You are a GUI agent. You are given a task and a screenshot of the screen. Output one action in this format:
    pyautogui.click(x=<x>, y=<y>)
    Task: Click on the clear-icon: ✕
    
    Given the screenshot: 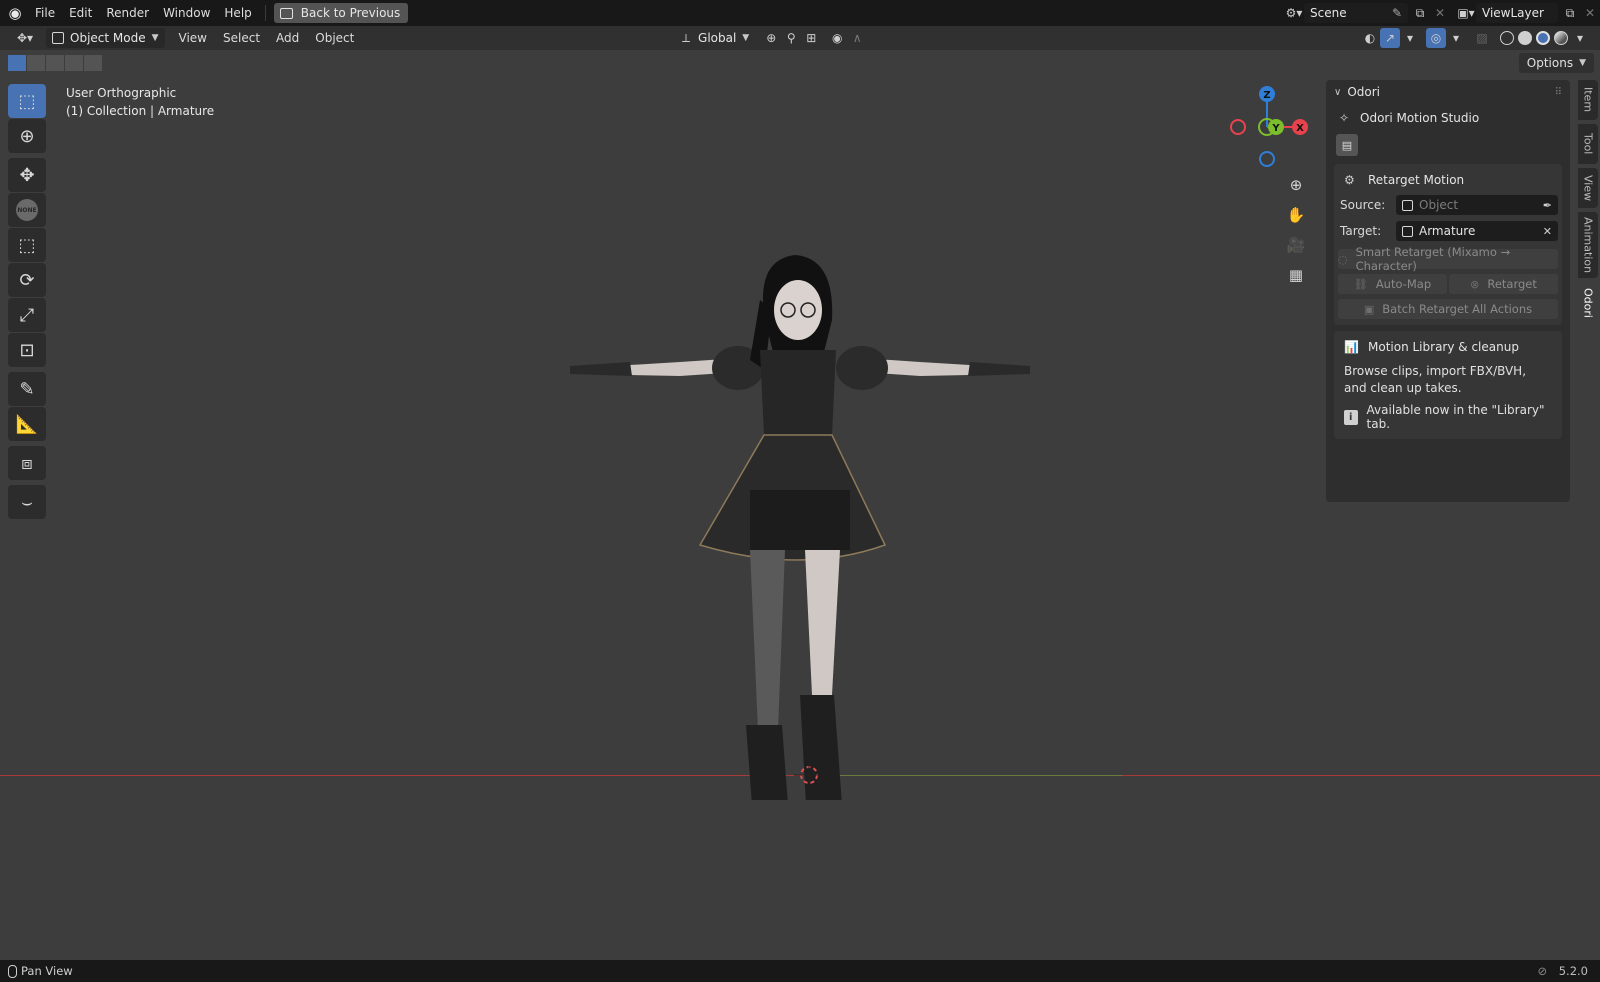 What is the action you would take?
    pyautogui.click(x=1547, y=231)
    